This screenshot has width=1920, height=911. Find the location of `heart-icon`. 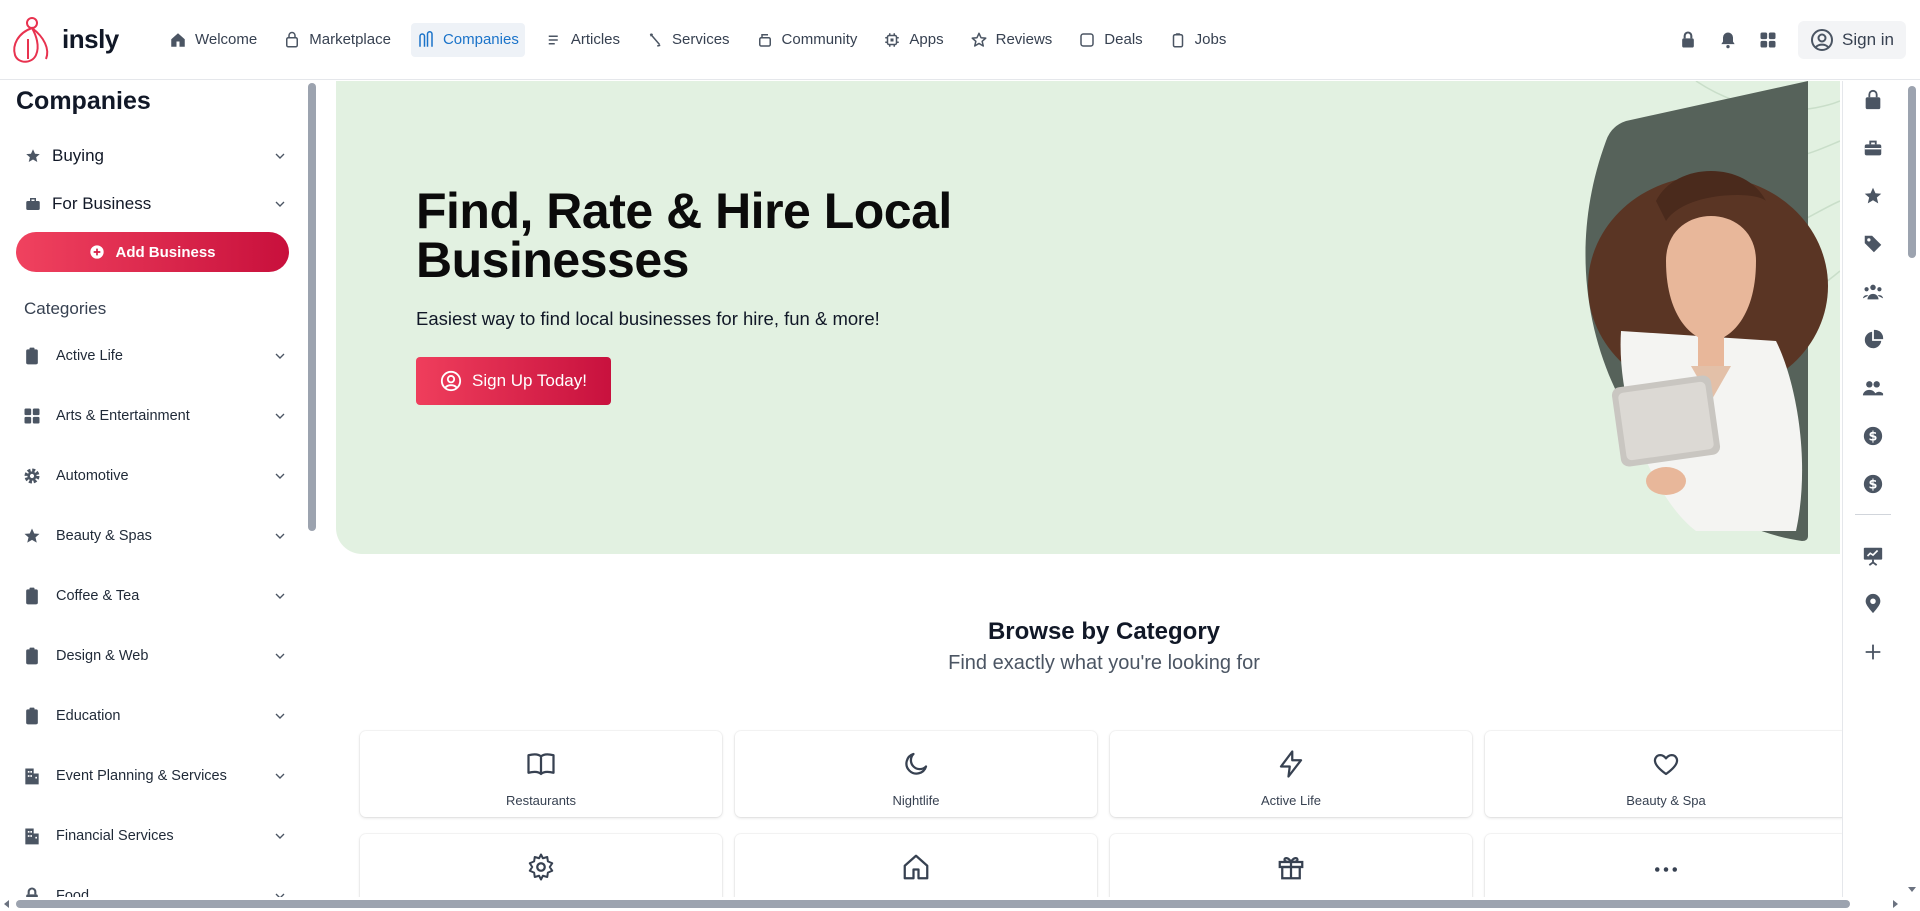

heart-icon is located at coordinates (1666, 764).